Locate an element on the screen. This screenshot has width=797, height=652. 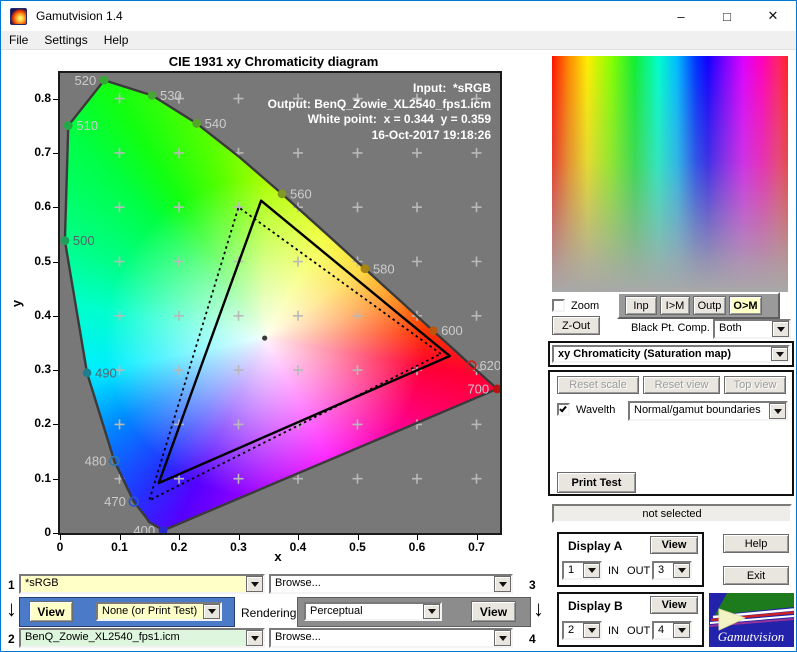
display-a-in-select: 1 is located at coordinates (582, 570).